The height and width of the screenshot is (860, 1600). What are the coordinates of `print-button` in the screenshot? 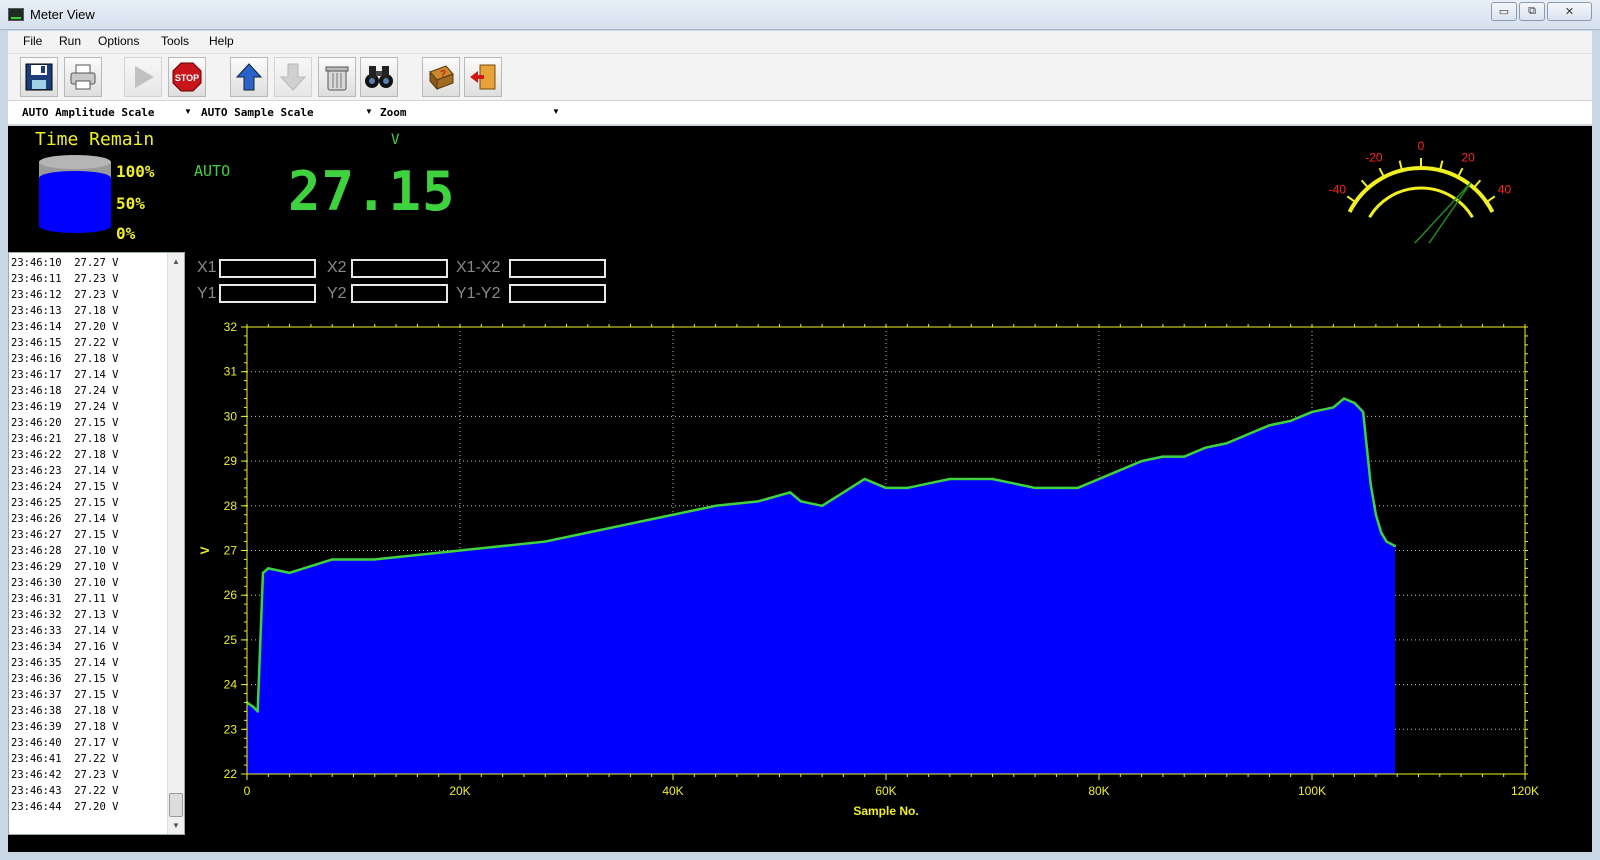 It's located at (83, 77).